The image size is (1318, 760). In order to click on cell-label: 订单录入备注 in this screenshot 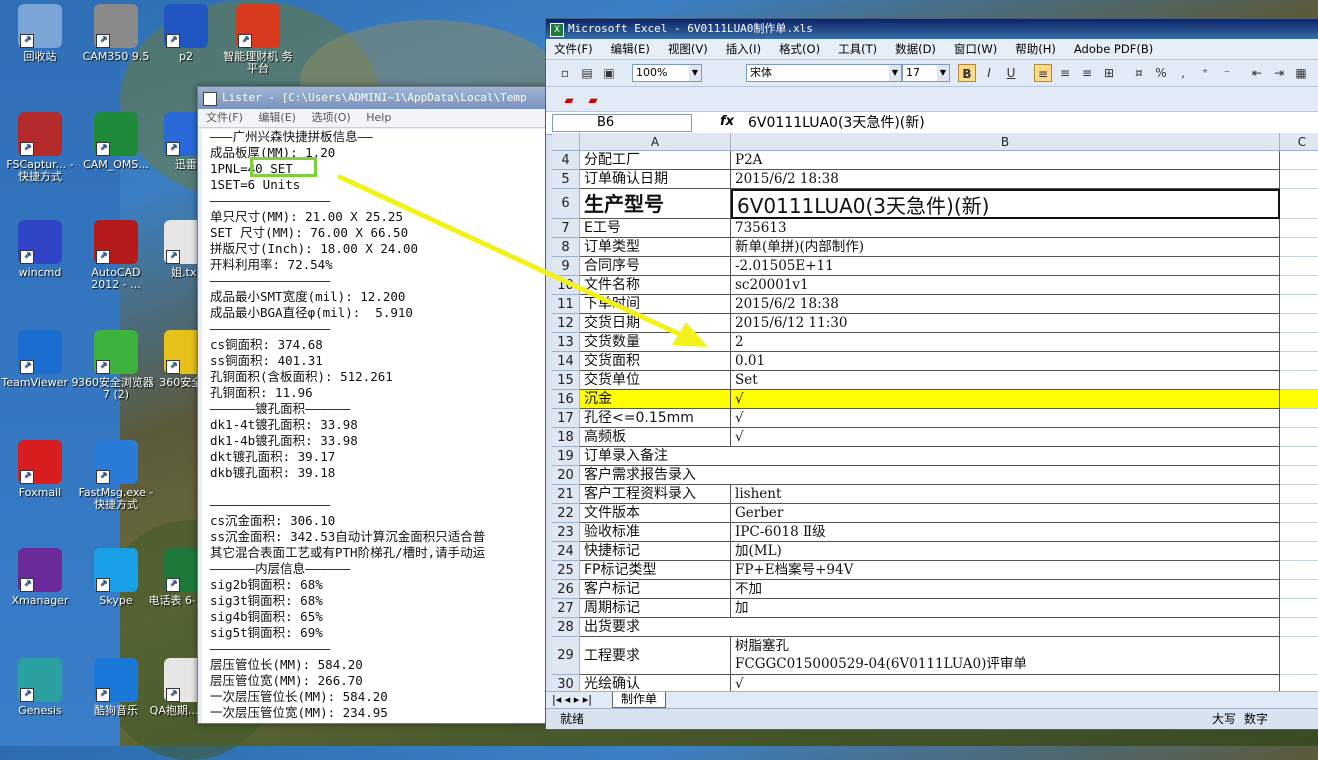, I will do `click(930, 456)`.